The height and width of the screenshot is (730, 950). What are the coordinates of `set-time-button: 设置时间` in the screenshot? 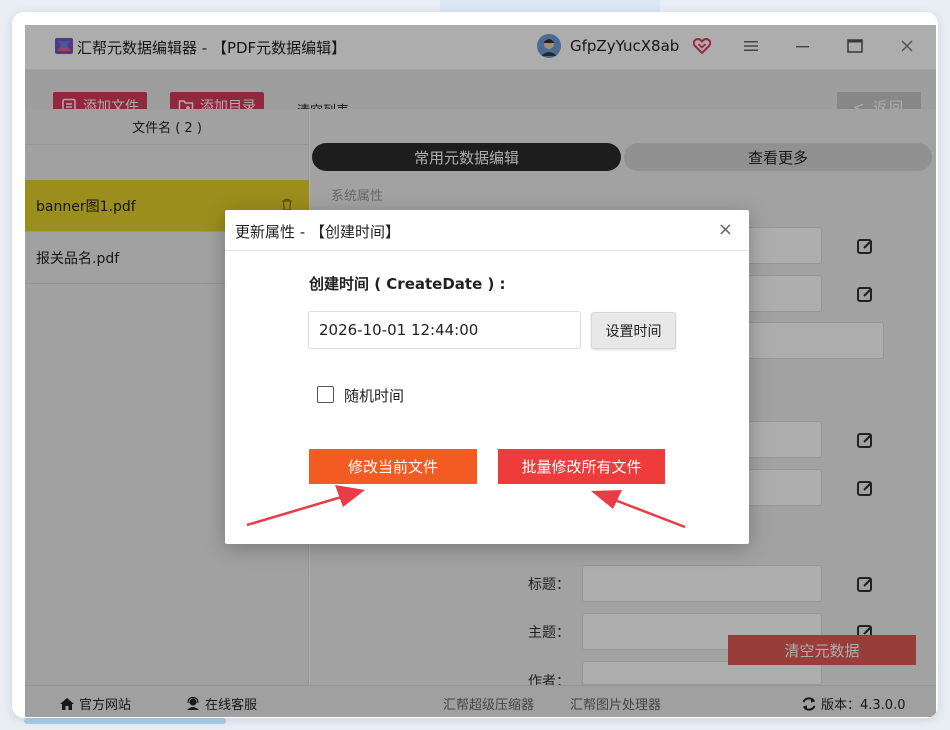 It's located at (633, 330).